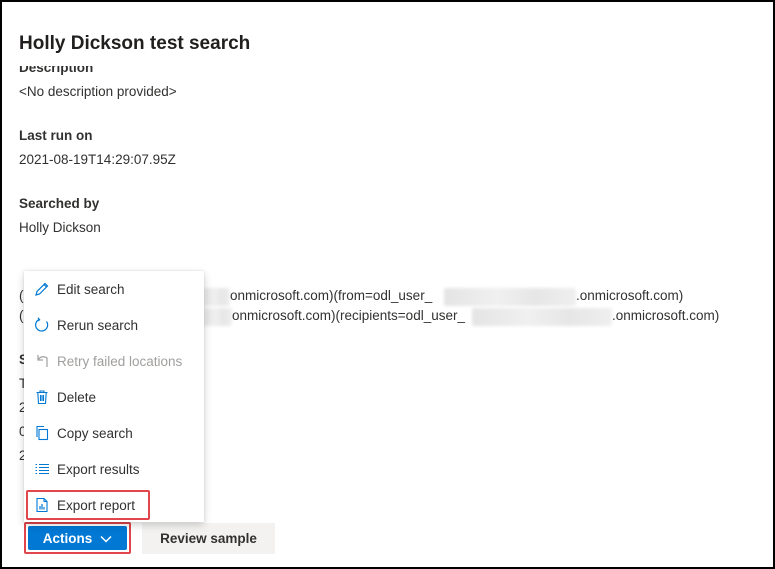  Describe the element at coordinates (56, 67) in the screenshot. I see `description-label: Description` at that location.